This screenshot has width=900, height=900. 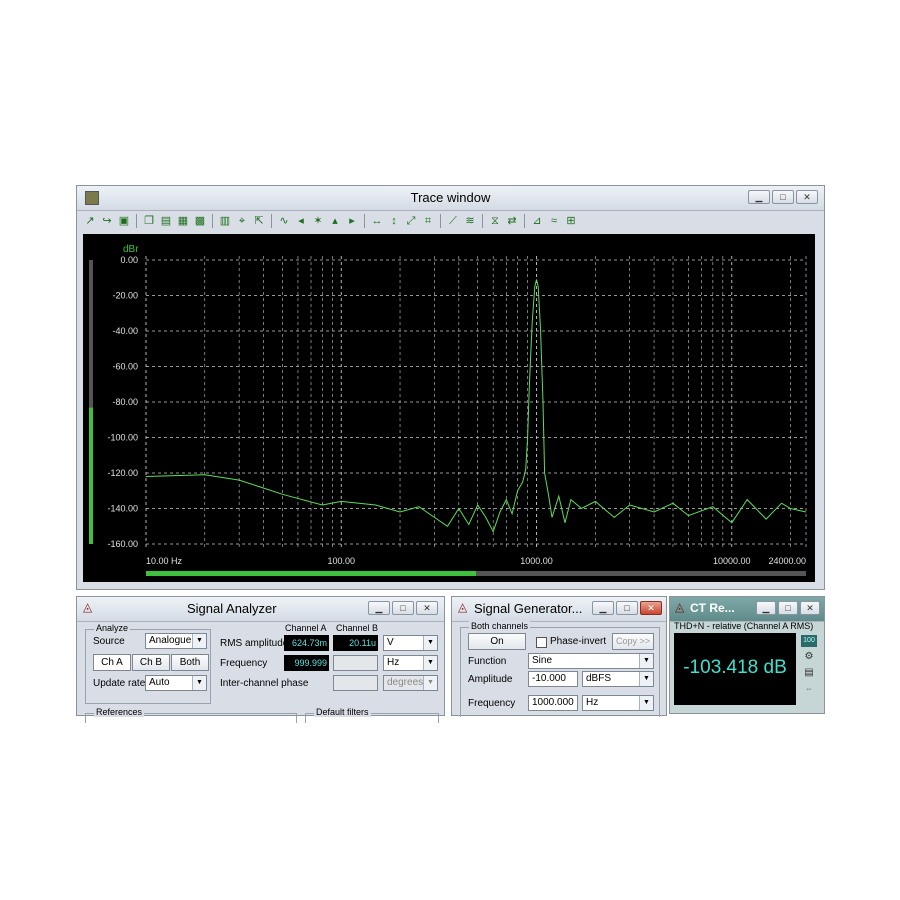 What do you see at coordinates (190, 662) in the screenshot?
I see `both-button: Both` at bounding box center [190, 662].